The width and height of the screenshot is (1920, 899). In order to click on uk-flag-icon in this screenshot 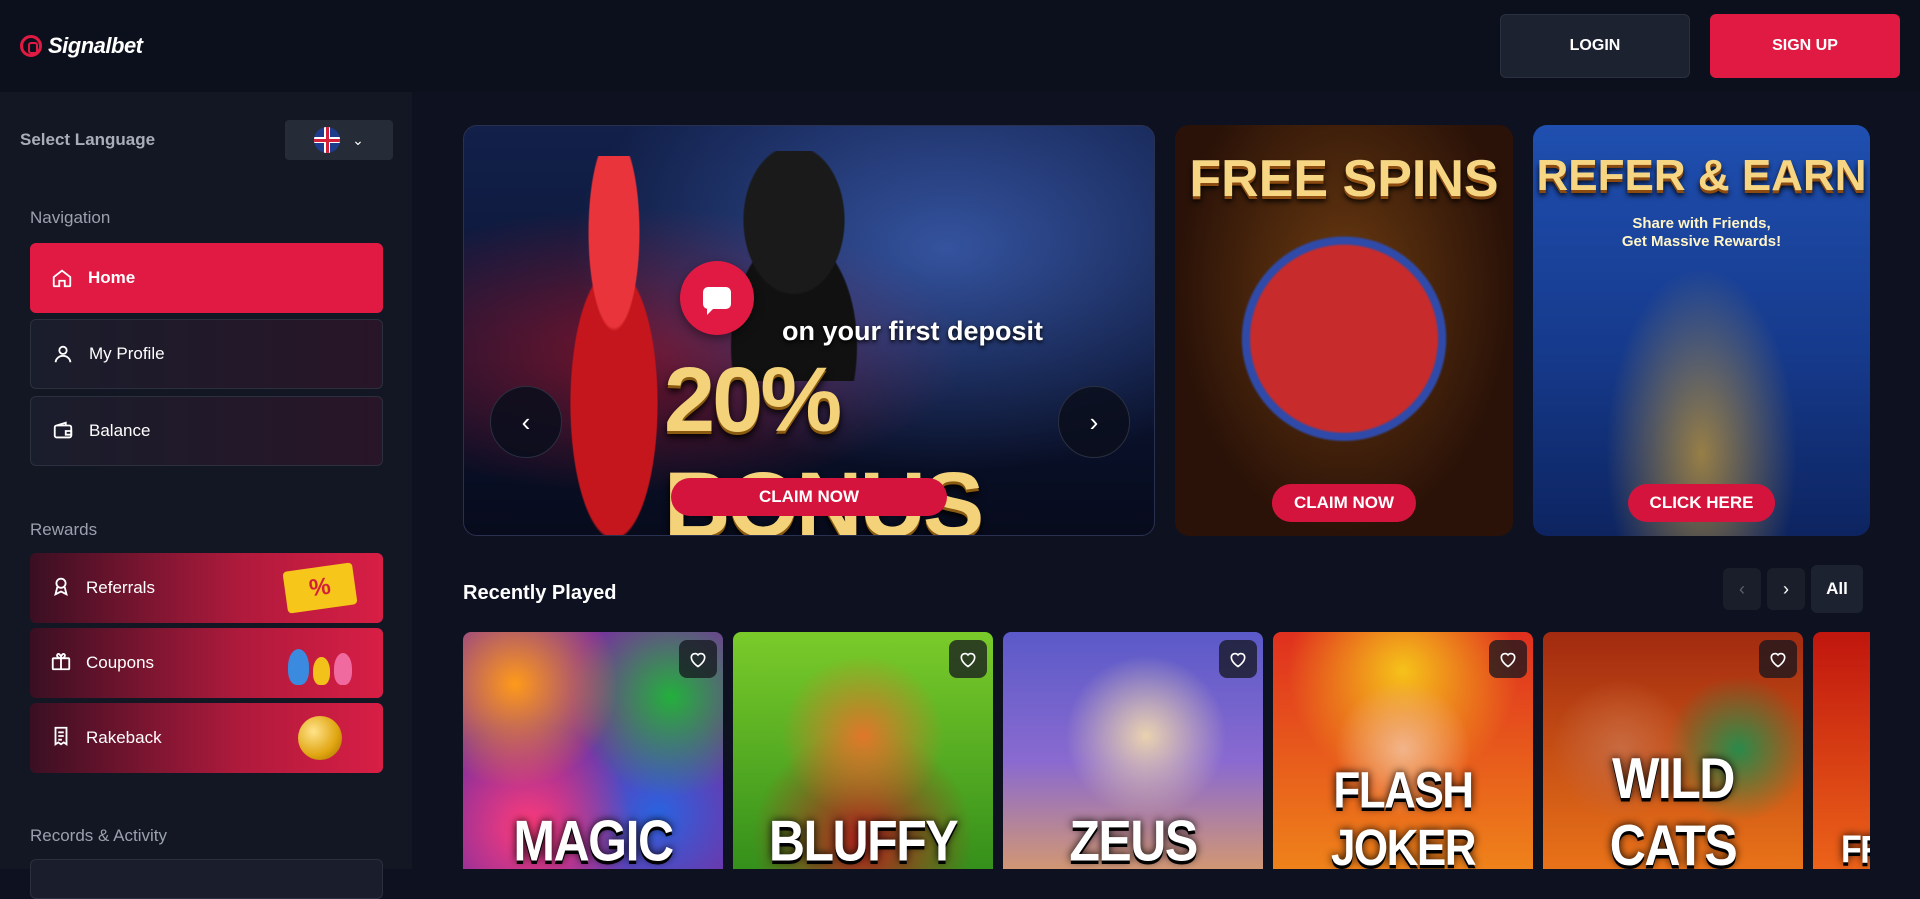, I will do `click(327, 140)`.